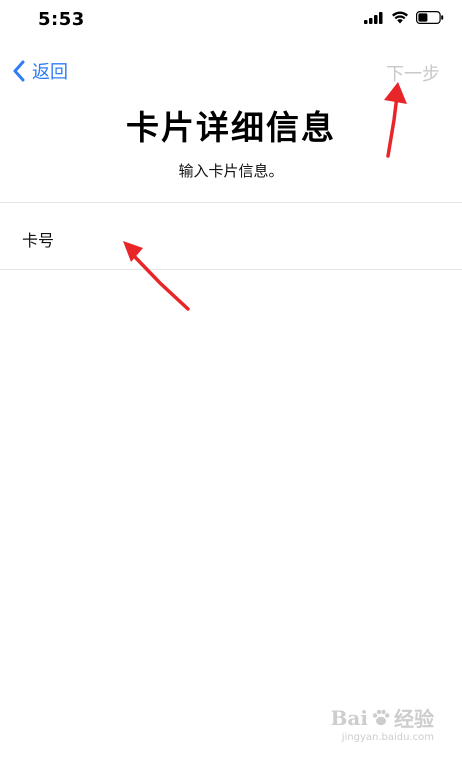 This screenshot has width=462, height=757. What do you see at coordinates (61, 19) in the screenshot?
I see `status-time: 5:53` at bounding box center [61, 19].